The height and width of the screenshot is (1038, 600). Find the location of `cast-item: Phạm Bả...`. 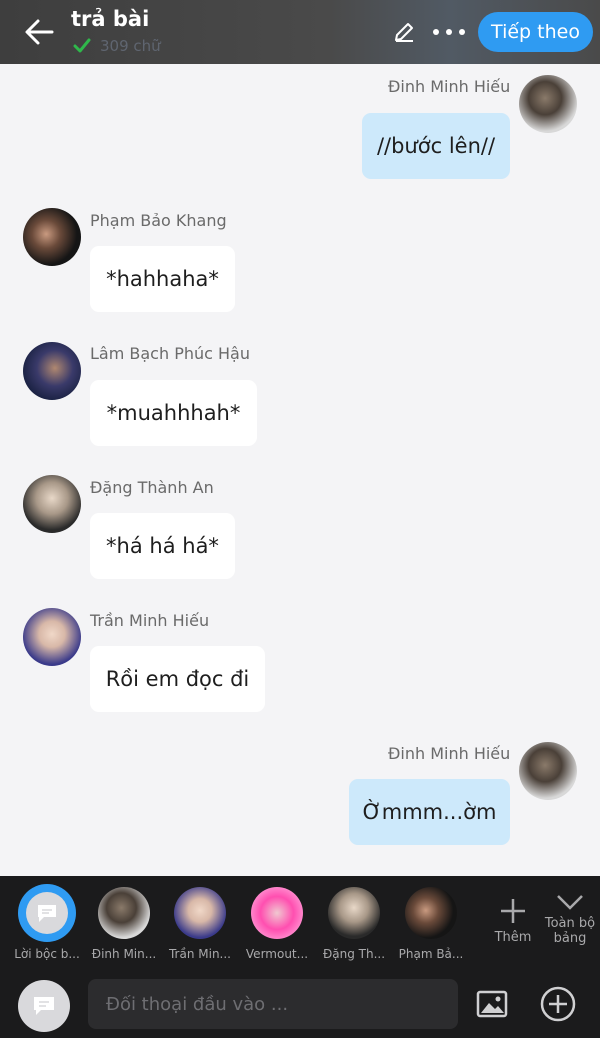

cast-item: Phạm Bả... is located at coordinates (431, 924).